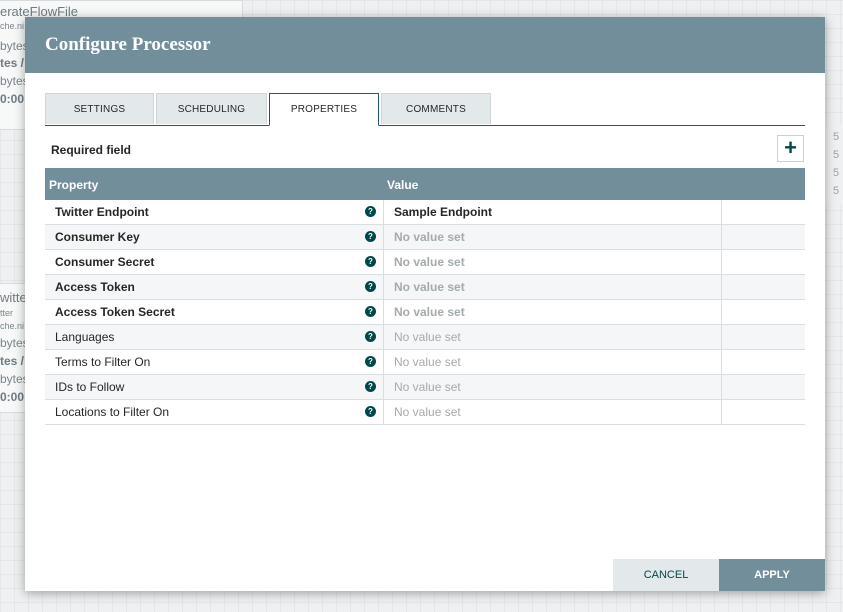 The width and height of the screenshot is (843, 612). I want to click on table-row: IDs to Follow? No value set, so click(425, 387).